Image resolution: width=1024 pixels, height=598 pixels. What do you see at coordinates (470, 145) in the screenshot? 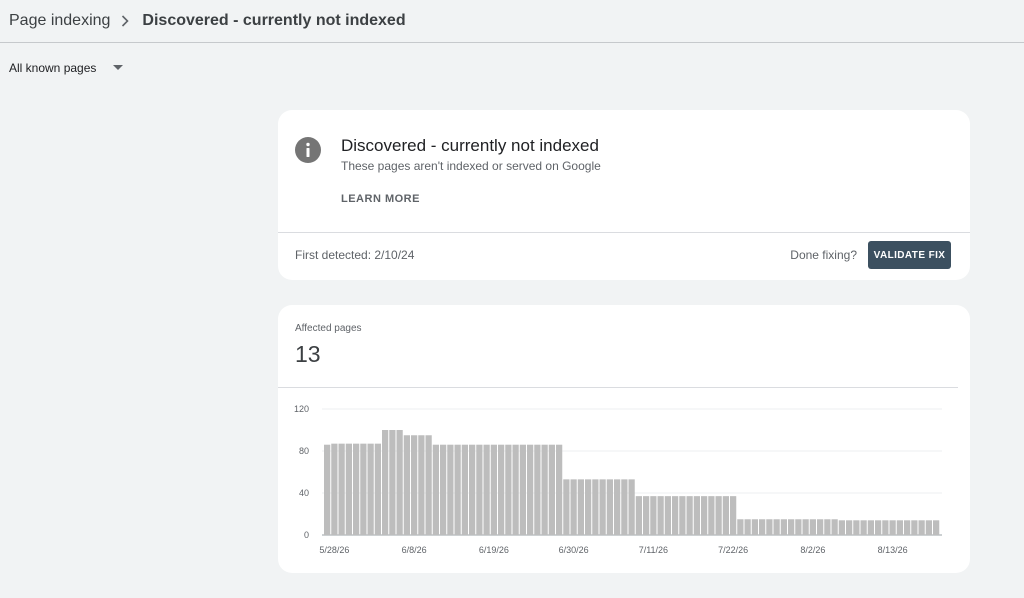
I see `issue-title: Discovered - currently not indexed` at bounding box center [470, 145].